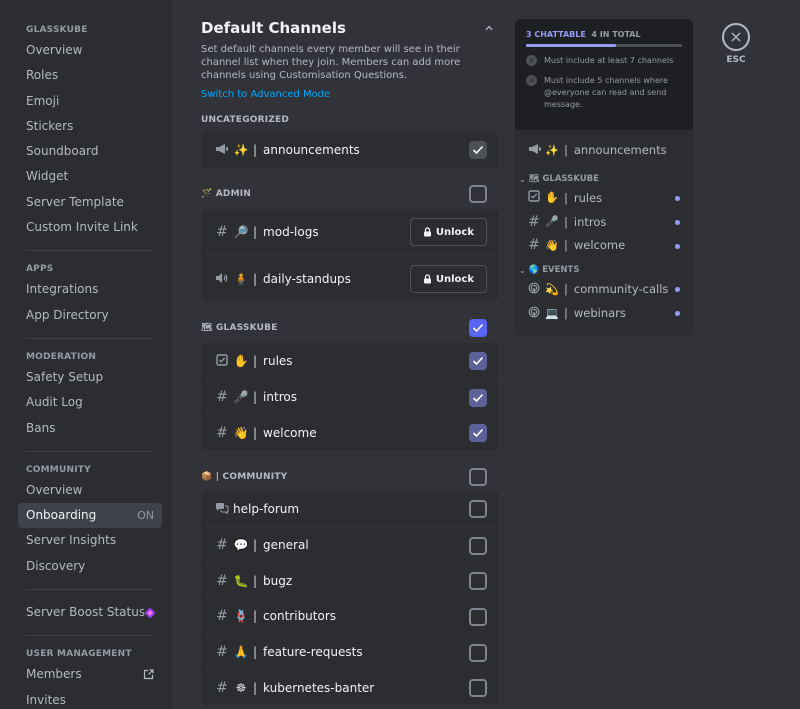 The image size is (800, 709). Describe the element at coordinates (350, 509) in the screenshot. I see `channel-row-help-forum: help-forum` at that location.